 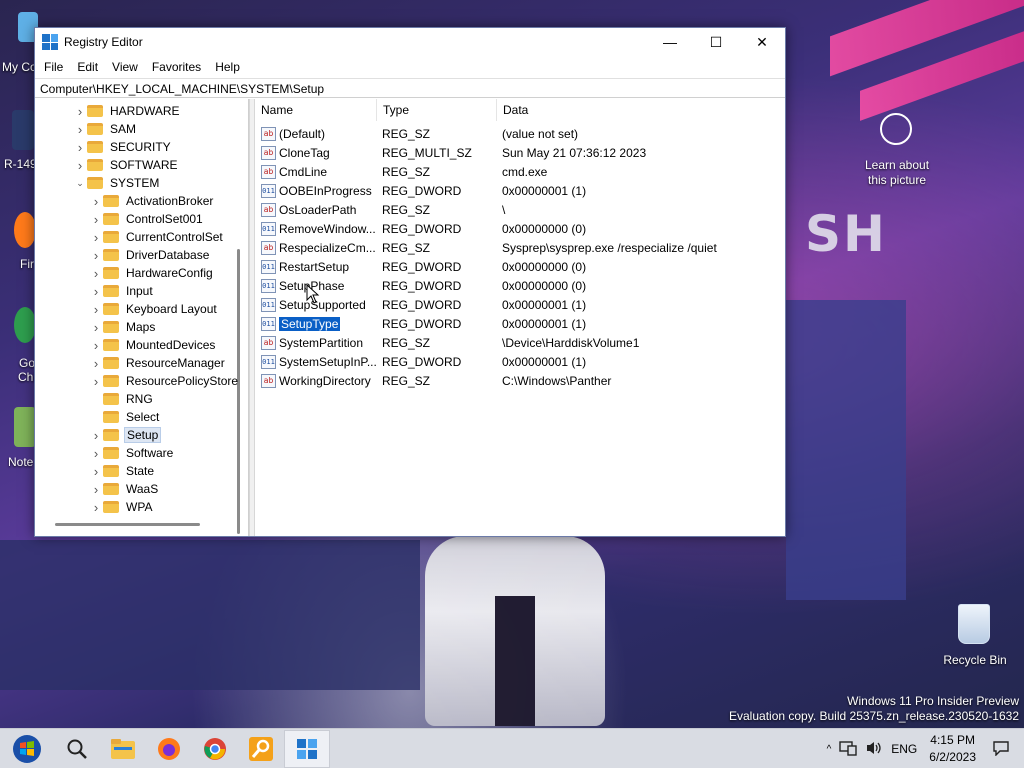 I want to click on tree-item: › SAM, so click(x=105, y=129).